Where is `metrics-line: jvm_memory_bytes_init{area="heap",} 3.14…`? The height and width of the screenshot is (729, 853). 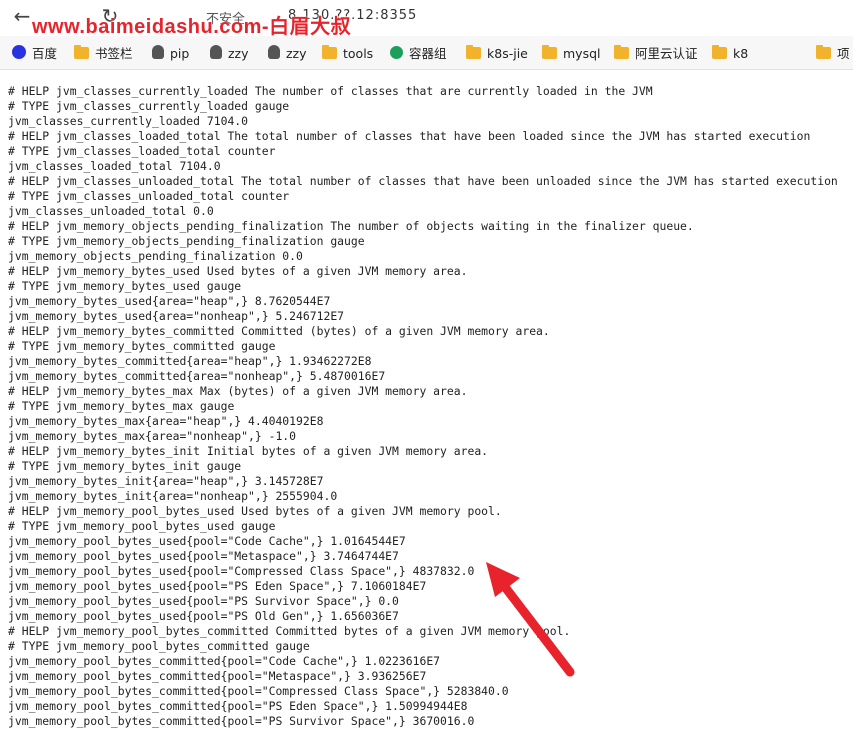
metrics-line: jvm_memory_bytes_init{area="heap",} 3.14… is located at coordinates (166, 481).